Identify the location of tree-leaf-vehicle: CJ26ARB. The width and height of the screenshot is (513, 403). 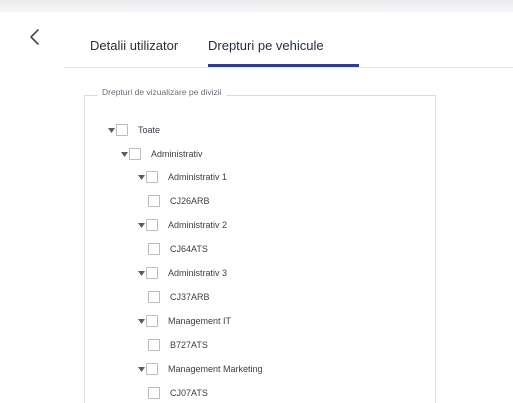
(179, 201).